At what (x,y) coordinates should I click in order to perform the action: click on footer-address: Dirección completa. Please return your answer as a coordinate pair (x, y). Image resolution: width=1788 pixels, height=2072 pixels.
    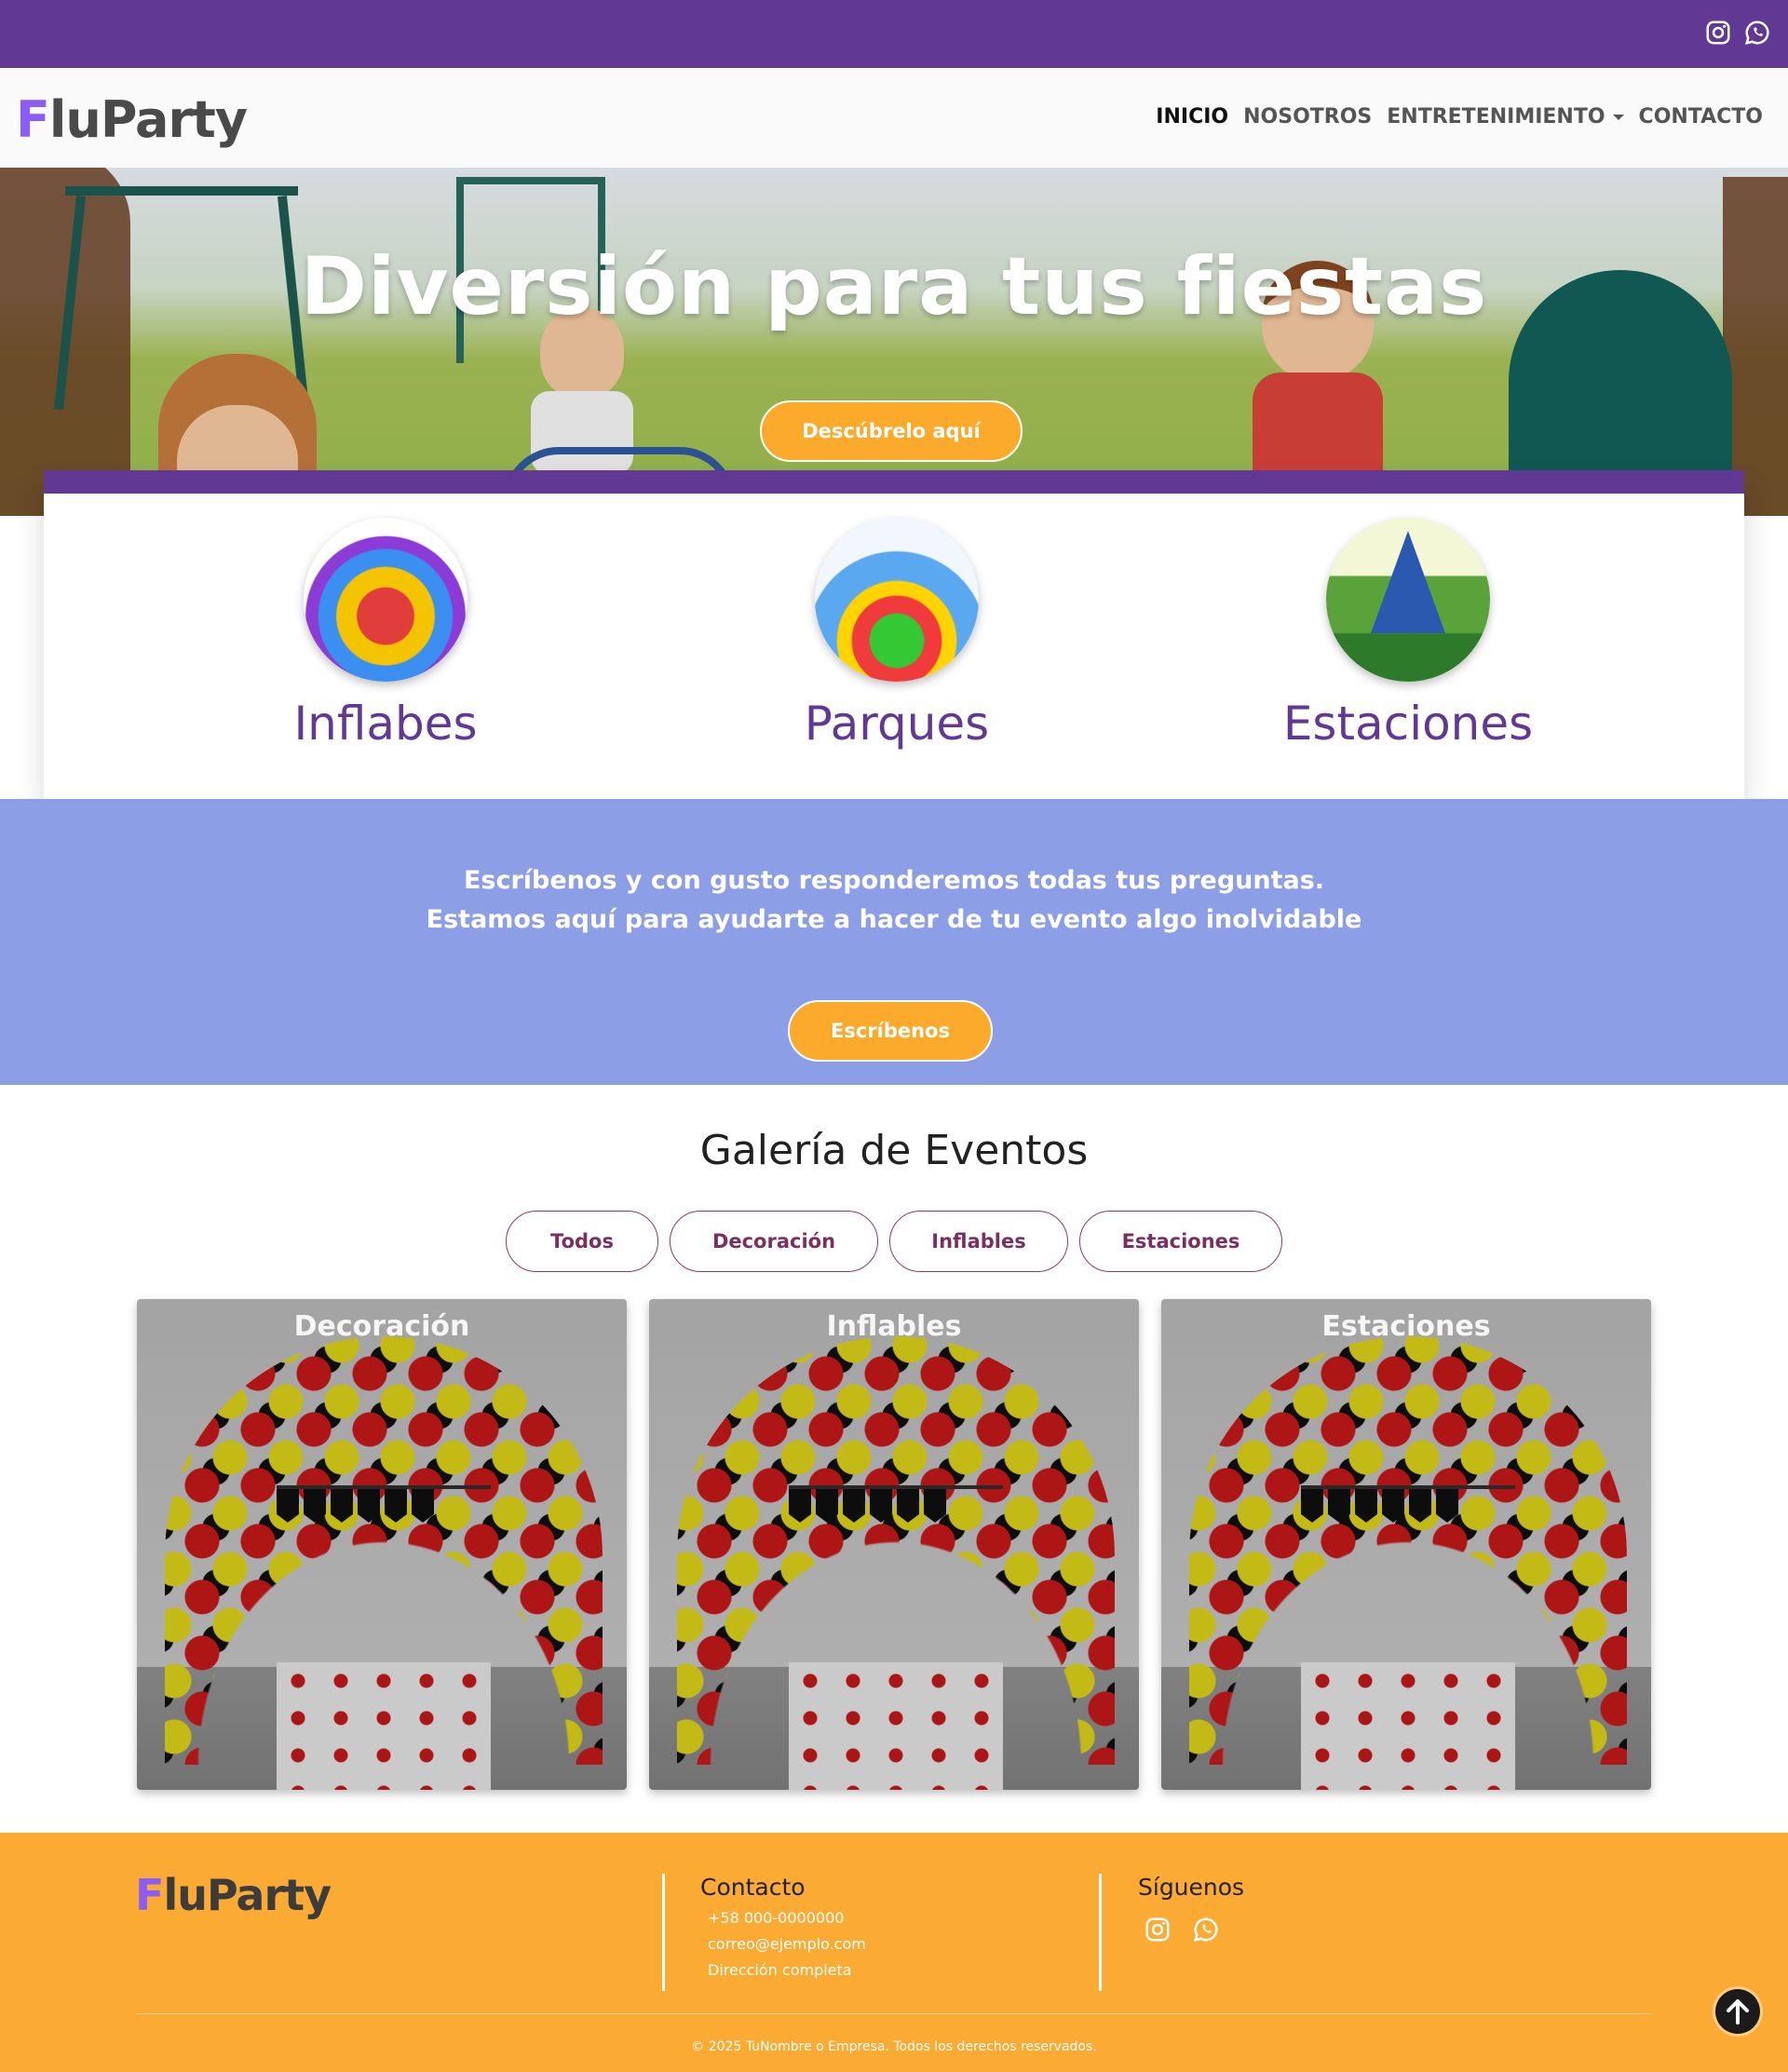
    Looking at the image, I should click on (780, 1970).